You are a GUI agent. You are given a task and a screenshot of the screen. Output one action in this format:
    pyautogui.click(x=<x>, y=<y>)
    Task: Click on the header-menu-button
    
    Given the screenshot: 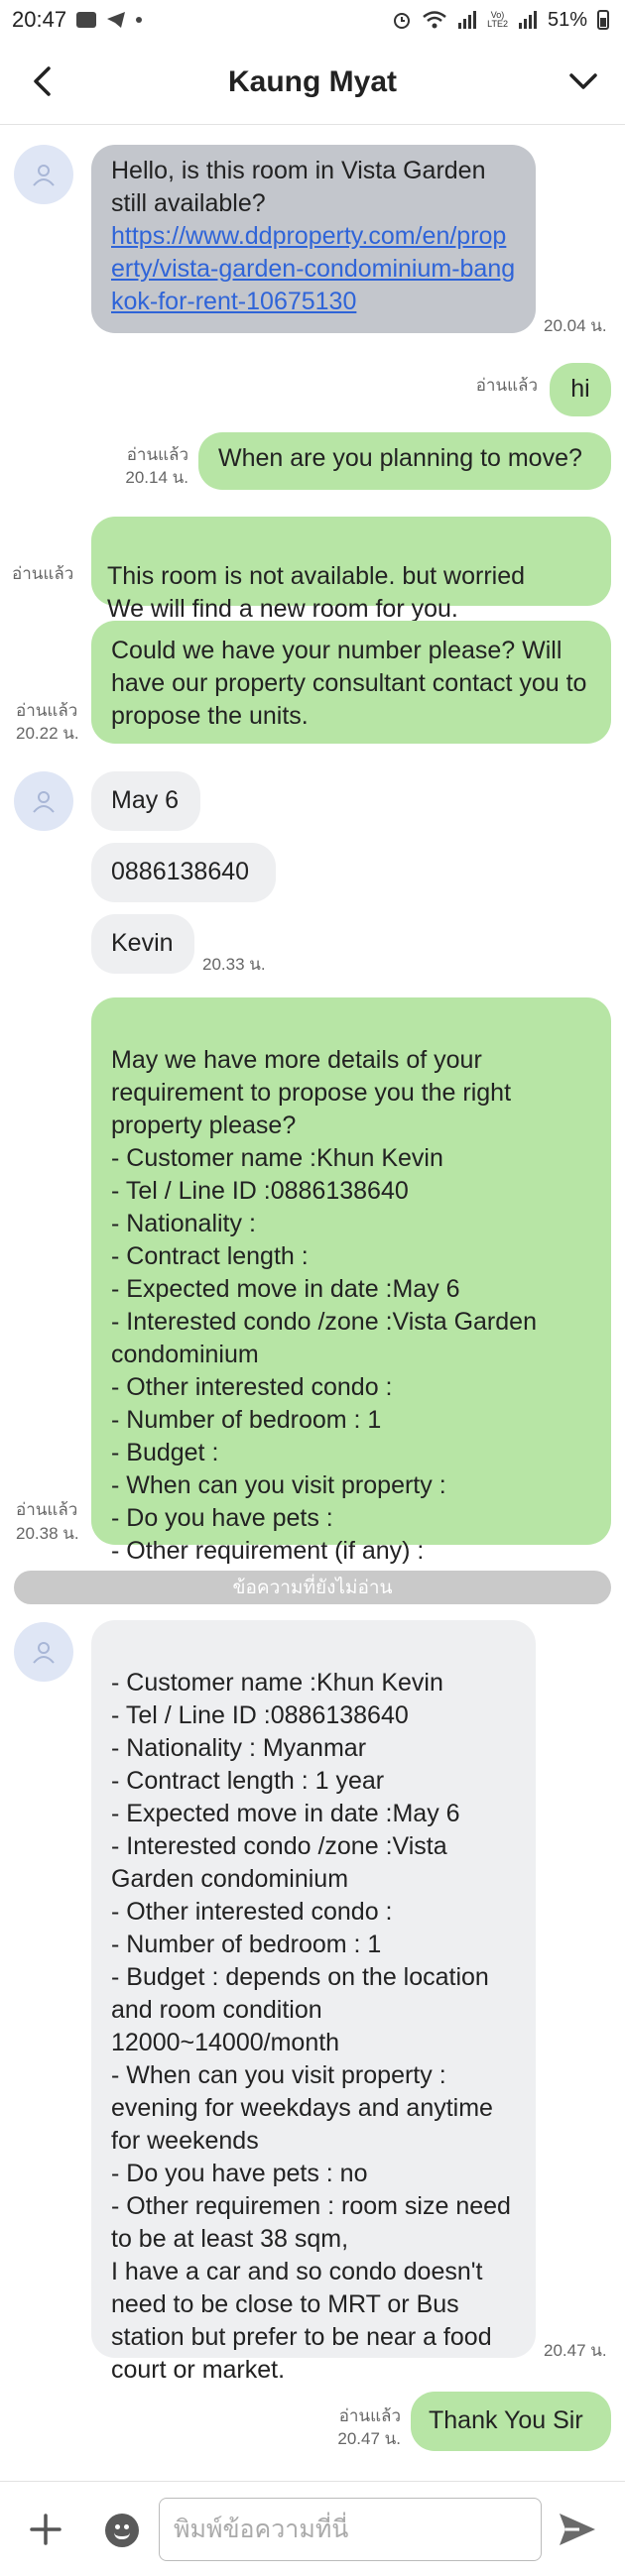 What is the action you would take?
    pyautogui.click(x=583, y=81)
    